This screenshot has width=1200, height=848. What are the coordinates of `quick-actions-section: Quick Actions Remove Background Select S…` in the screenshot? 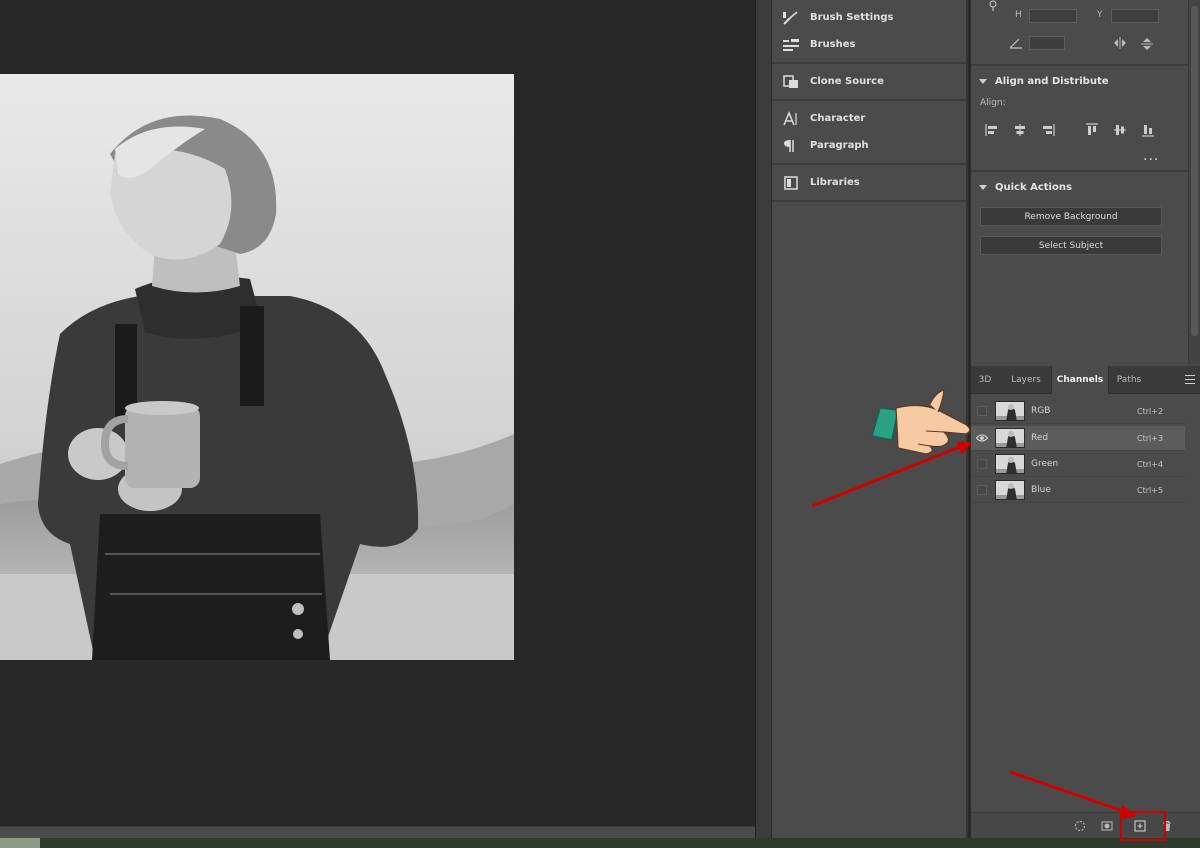 It's located at (1080, 269).